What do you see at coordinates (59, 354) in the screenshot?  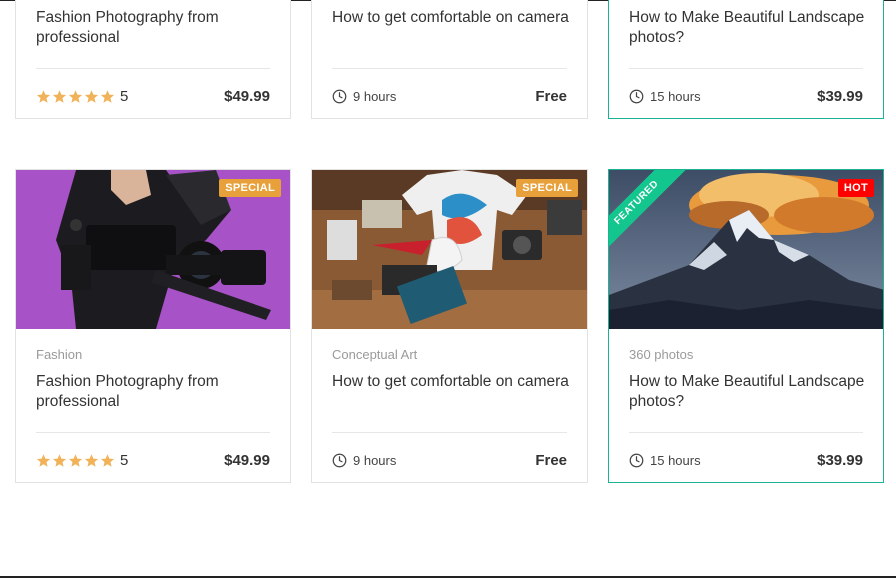 I see `course-category: Fashion` at bounding box center [59, 354].